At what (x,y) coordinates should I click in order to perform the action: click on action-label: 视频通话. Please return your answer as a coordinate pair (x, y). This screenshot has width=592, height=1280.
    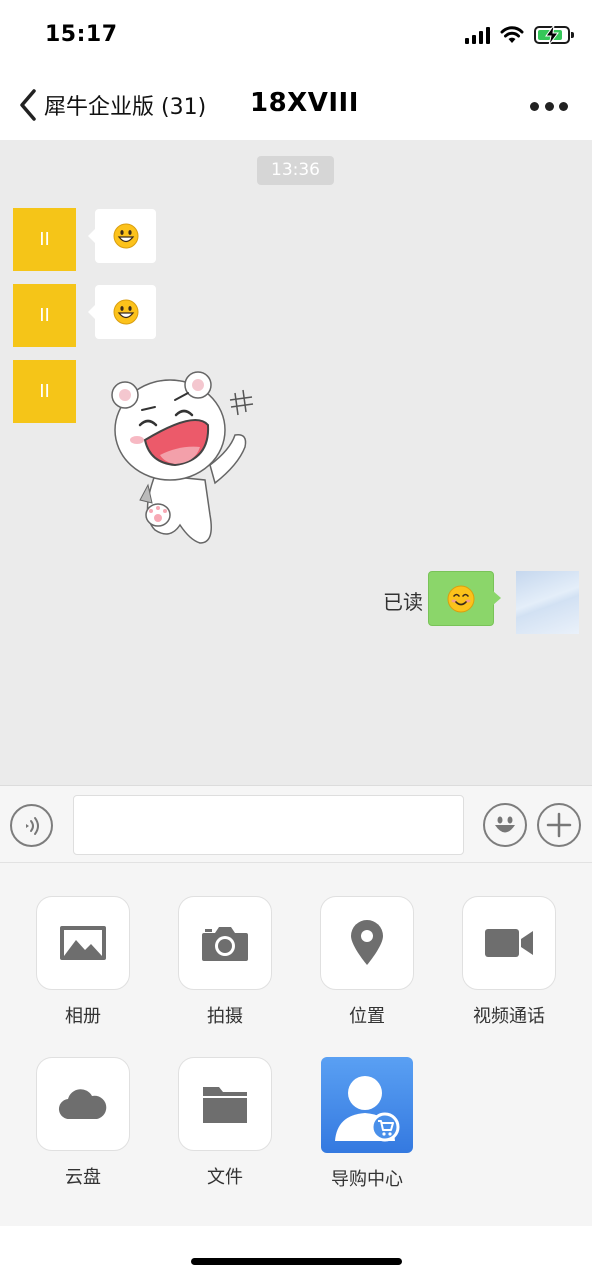
    Looking at the image, I should click on (509, 1016).